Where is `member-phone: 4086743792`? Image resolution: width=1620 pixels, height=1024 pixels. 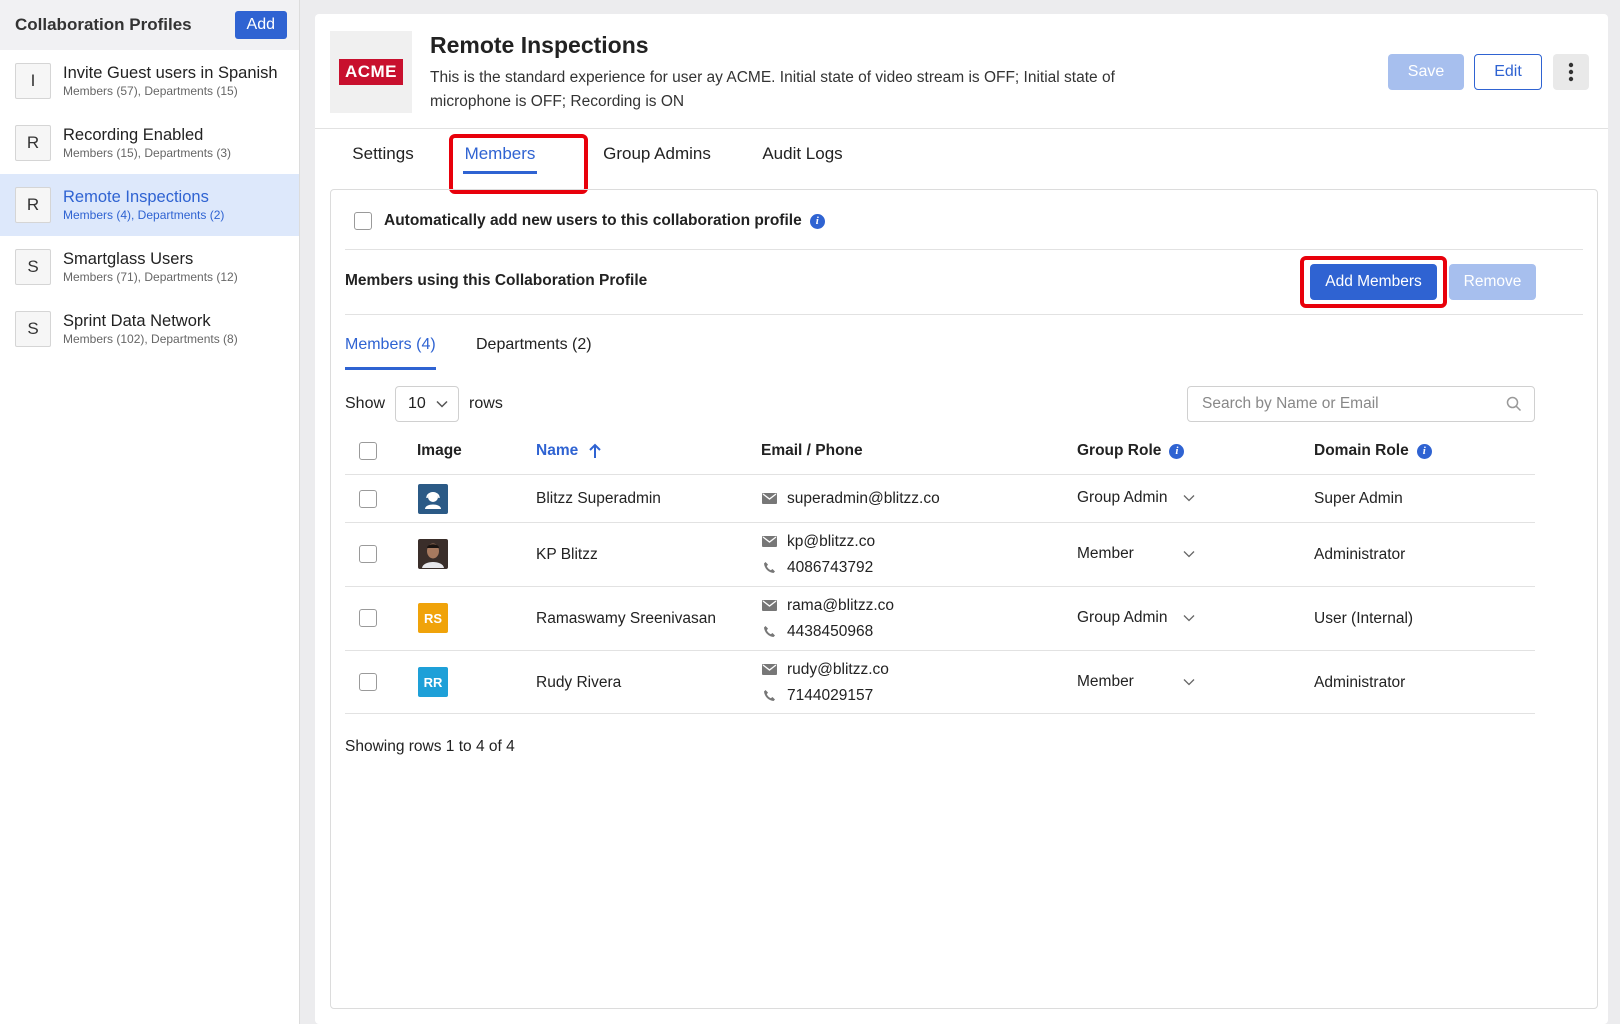 member-phone: 4086743792 is located at coordinates (830, 567).